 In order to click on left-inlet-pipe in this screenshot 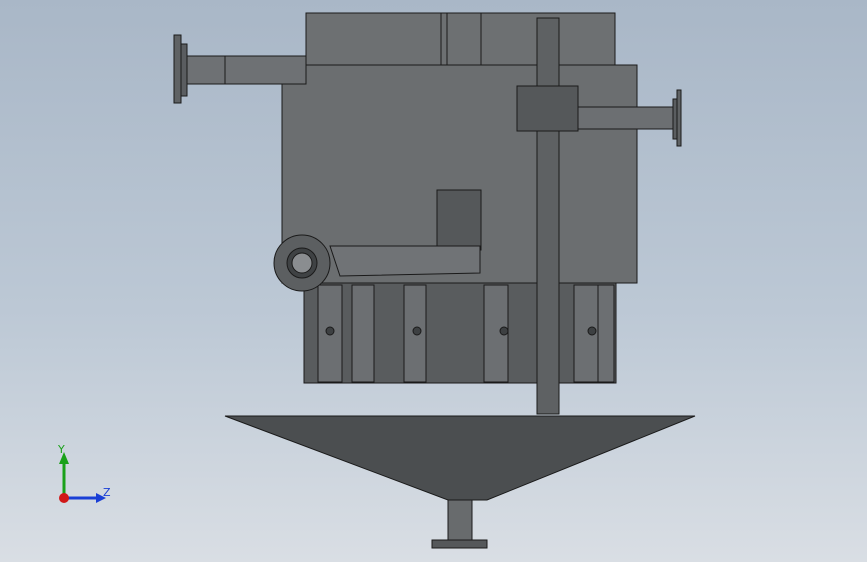, I will do `click(246, 70)`.